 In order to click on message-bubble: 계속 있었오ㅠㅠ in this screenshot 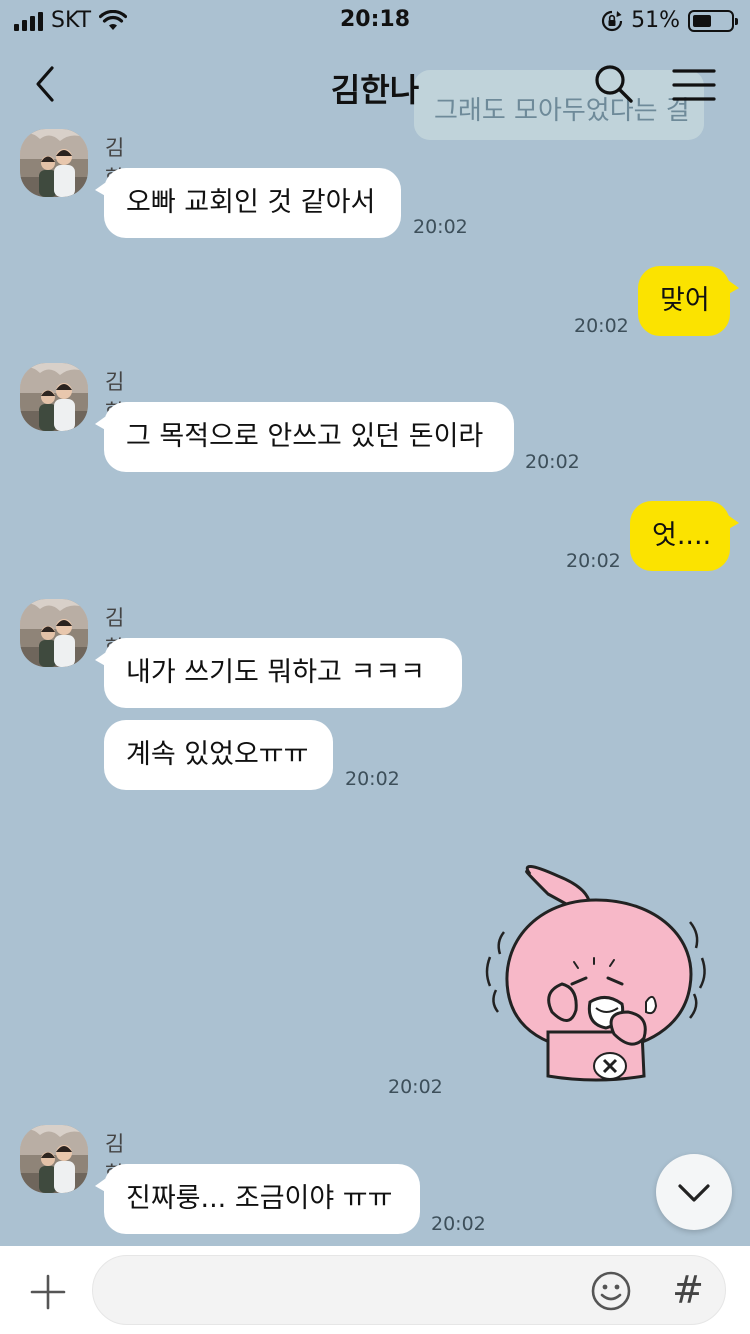, I will do `click(218, 755)`.